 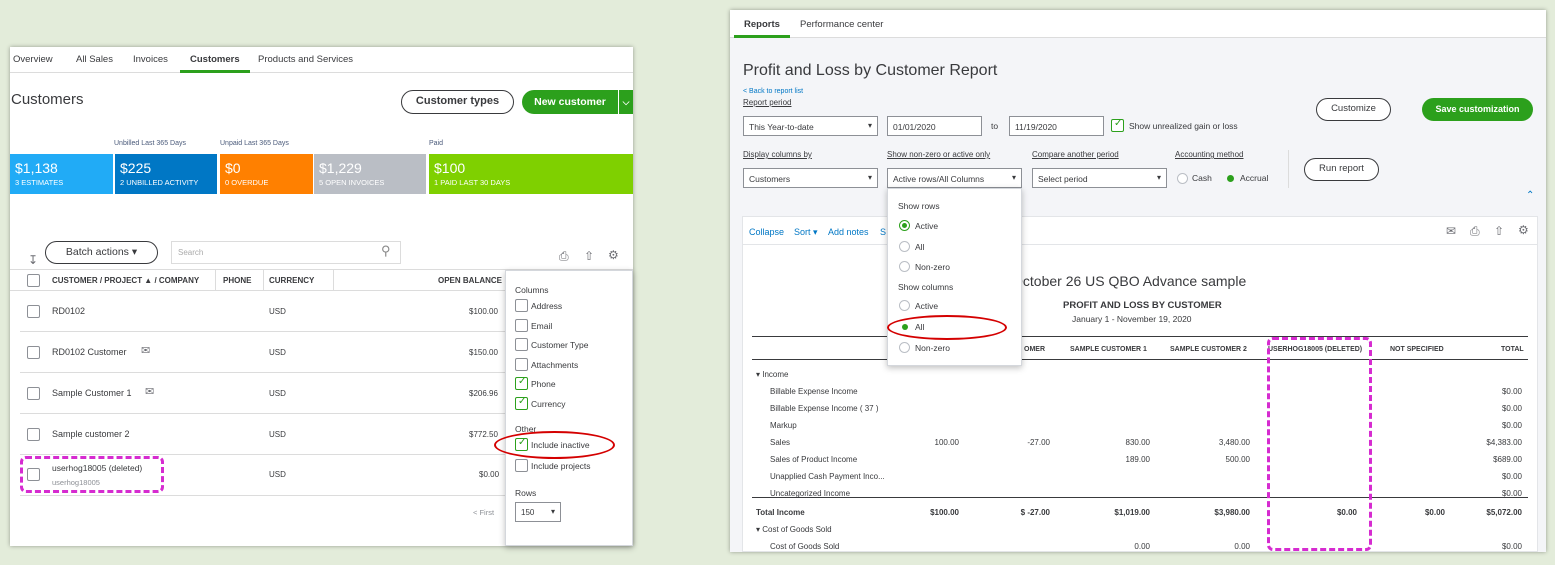 I want to click on customer-type-checkbox, so click(x=521, y=344).